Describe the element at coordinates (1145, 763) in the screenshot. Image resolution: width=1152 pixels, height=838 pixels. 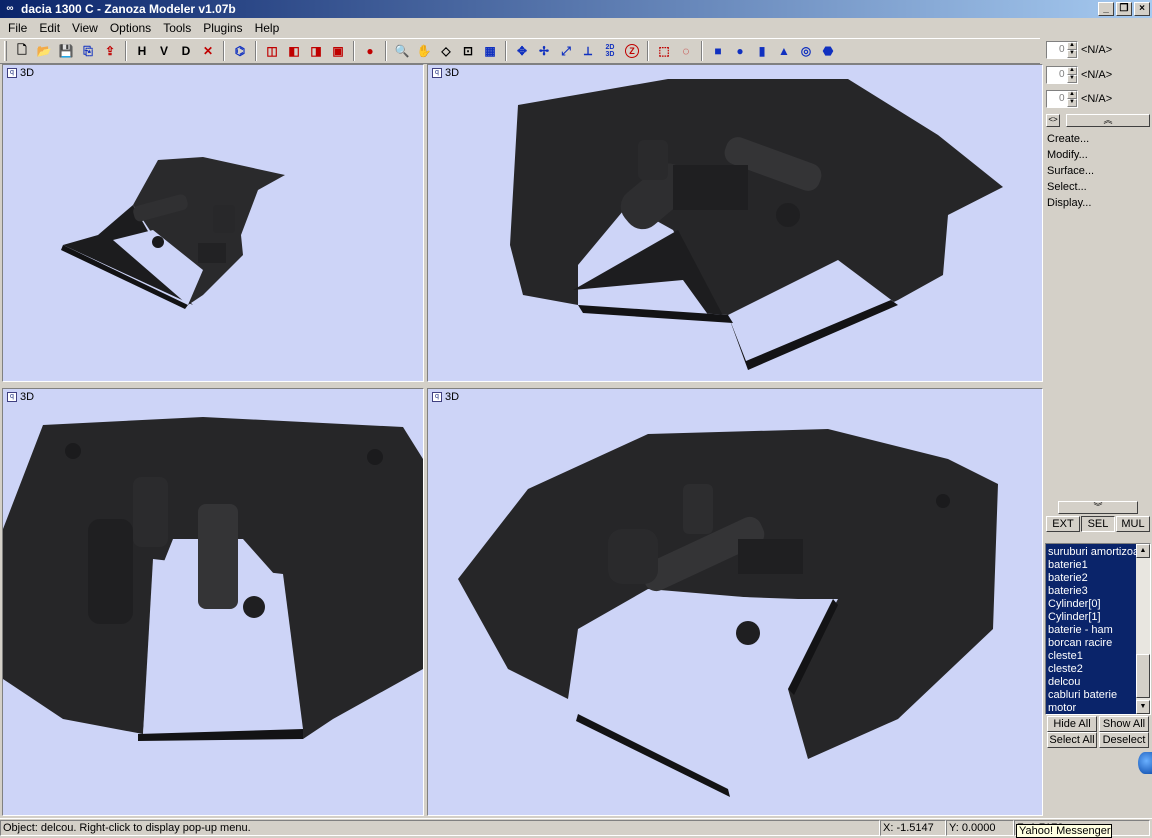
I see `globe-icon` at that location.